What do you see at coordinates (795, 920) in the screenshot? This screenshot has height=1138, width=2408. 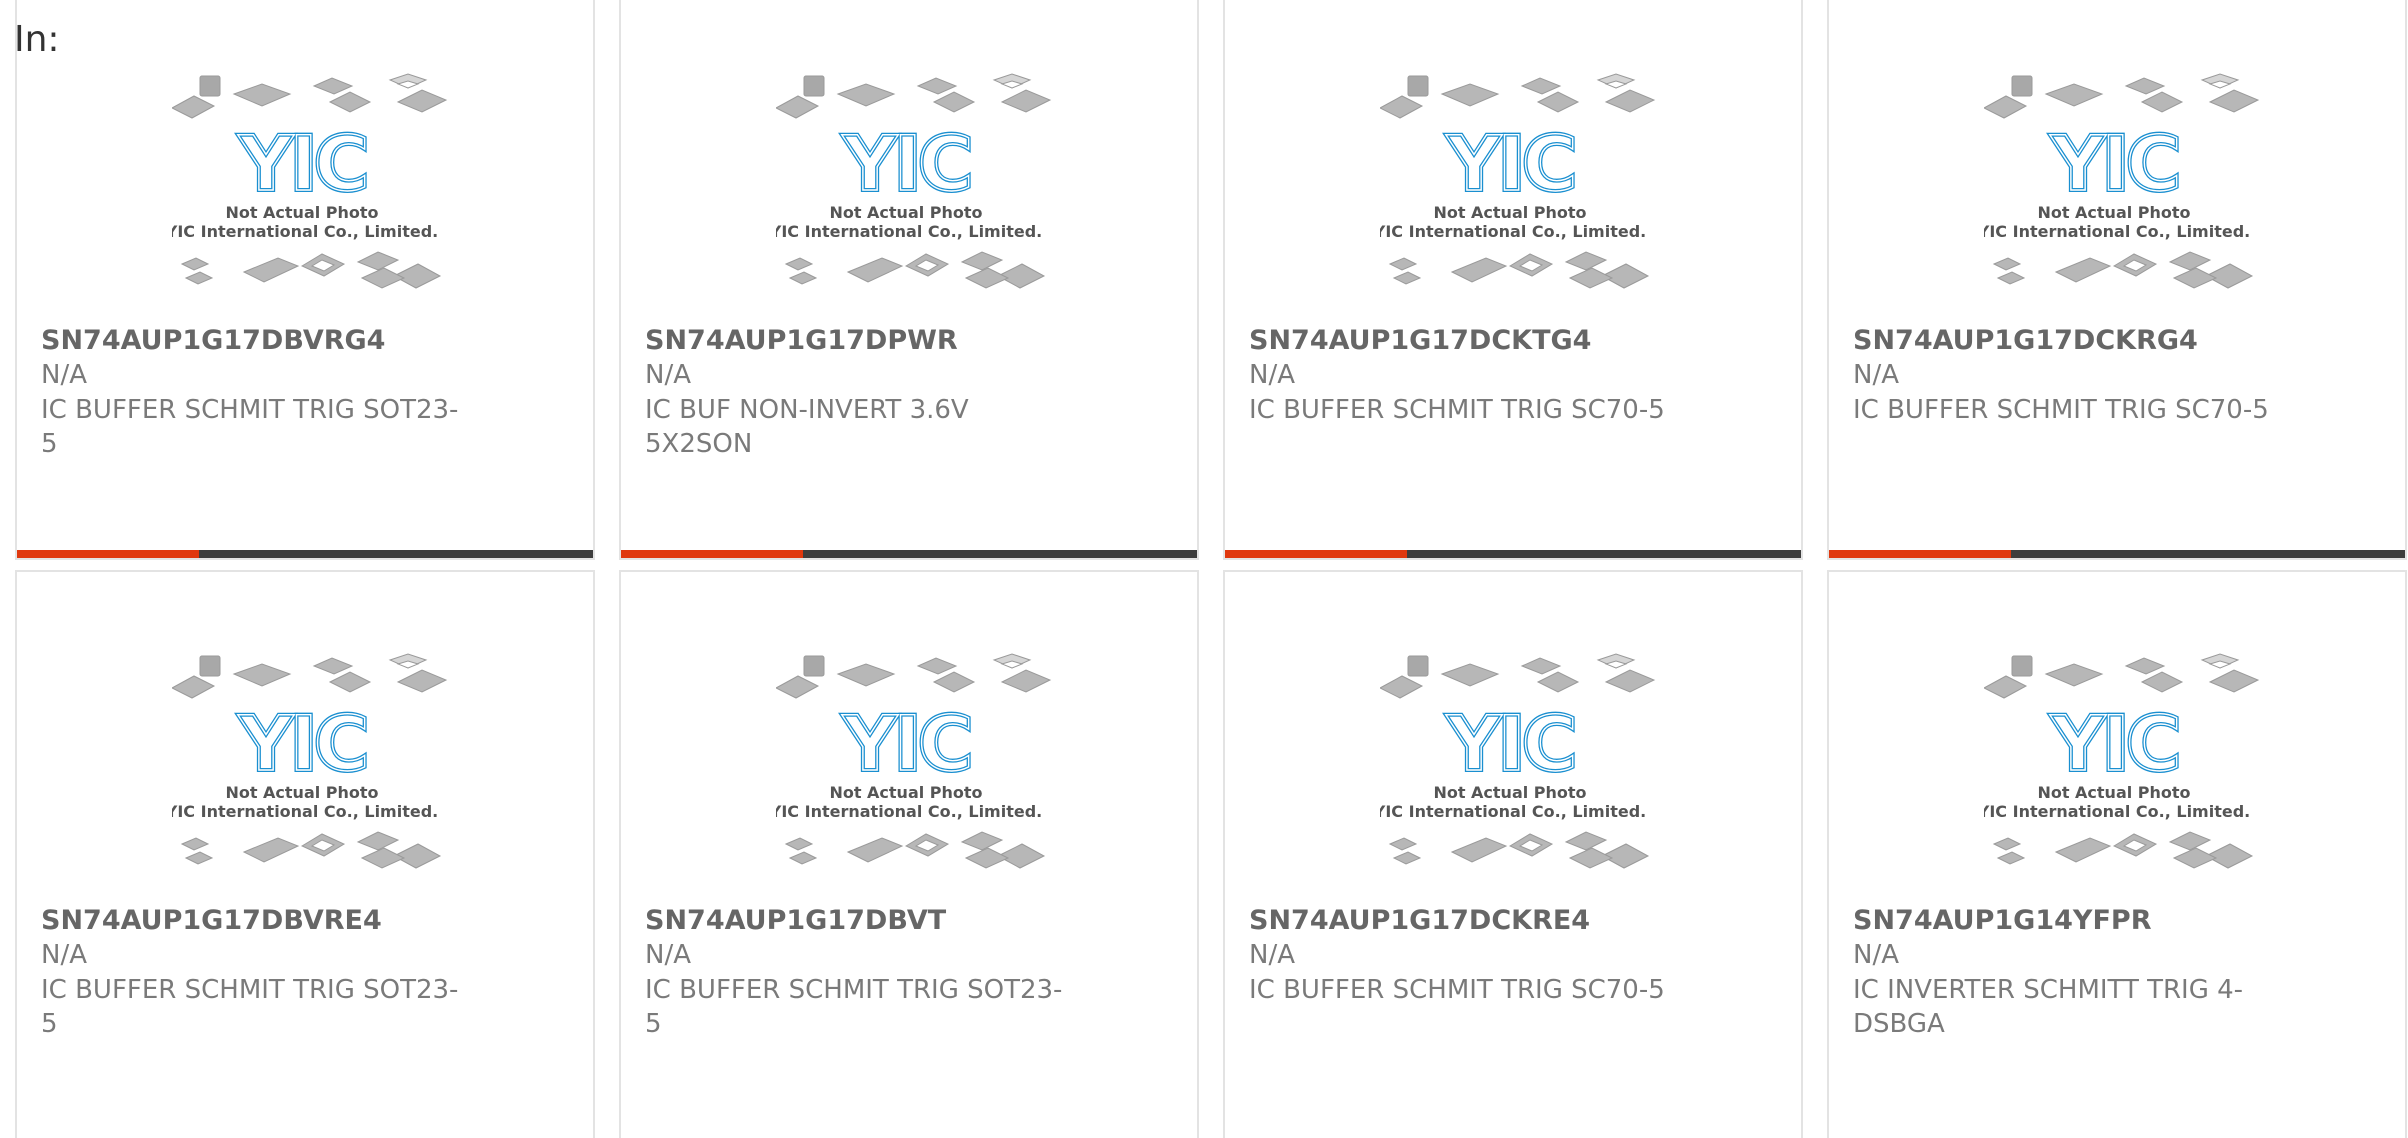 I see `part-number-link: SN74AUP1G17DBVT` at bounding box center [795, 920].